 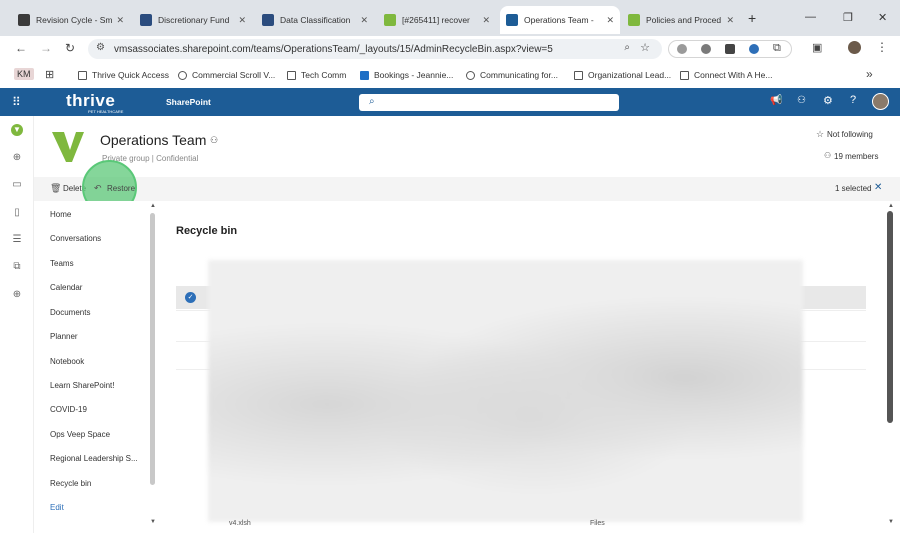 What do you see at coordinates (777, 48) in the screenshot?
I see `extensions-puzzle-icon: ⧉` at bounding box center [777, 48].